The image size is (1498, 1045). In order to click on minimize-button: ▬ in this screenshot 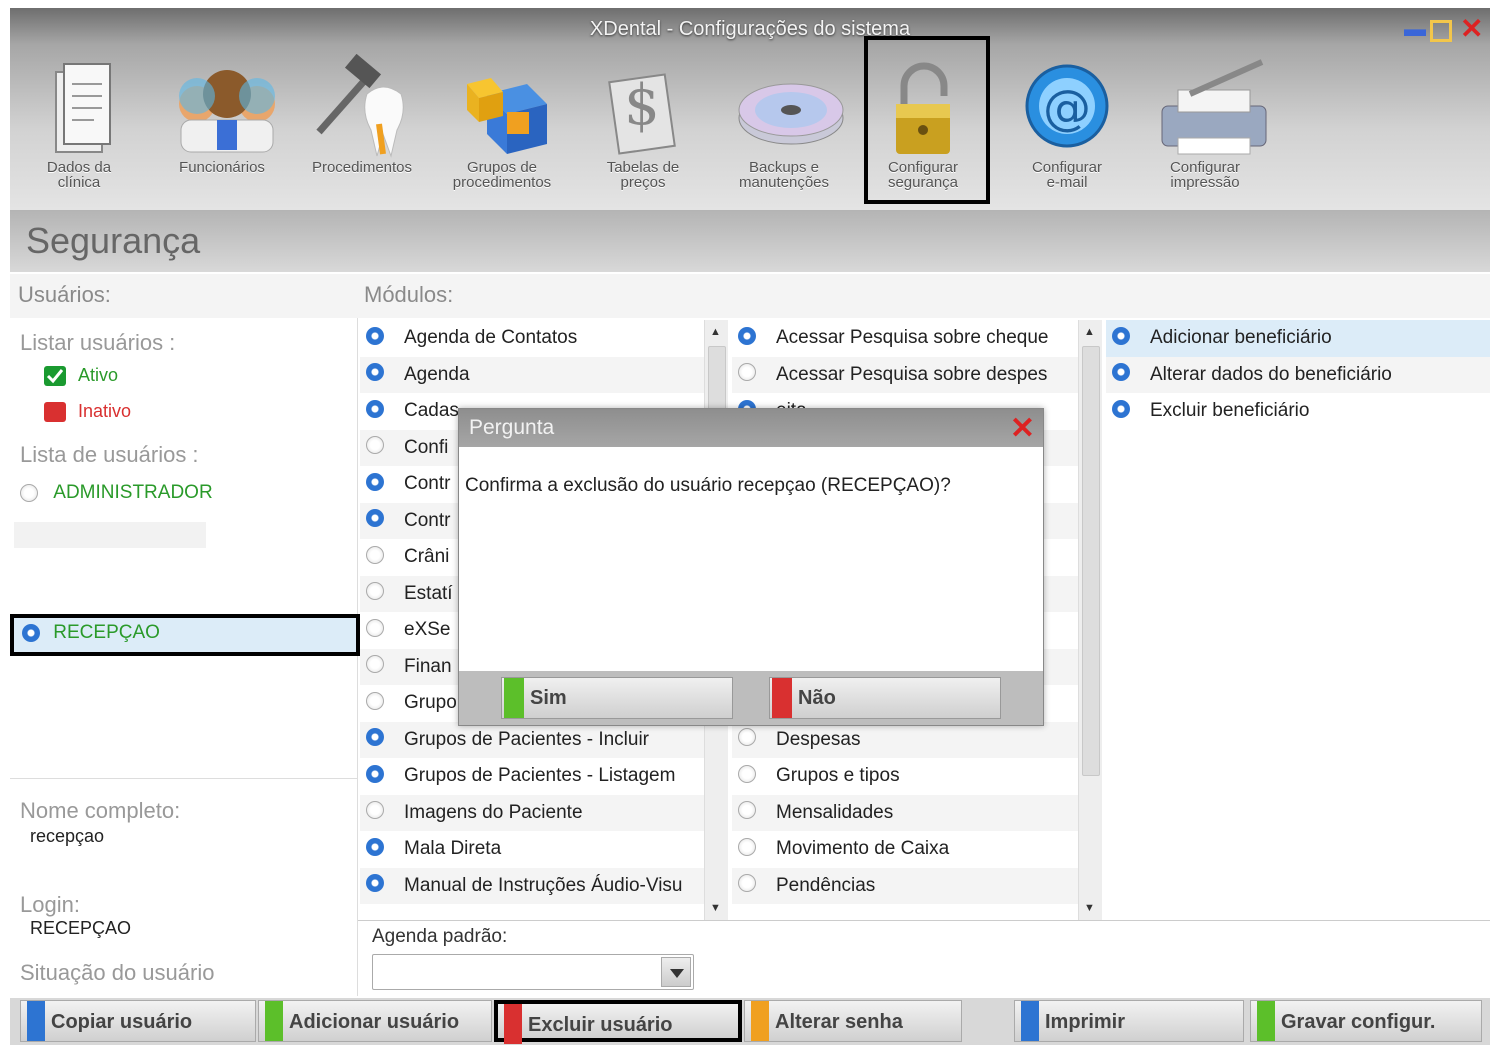, I will do `click(1415, 28)`.